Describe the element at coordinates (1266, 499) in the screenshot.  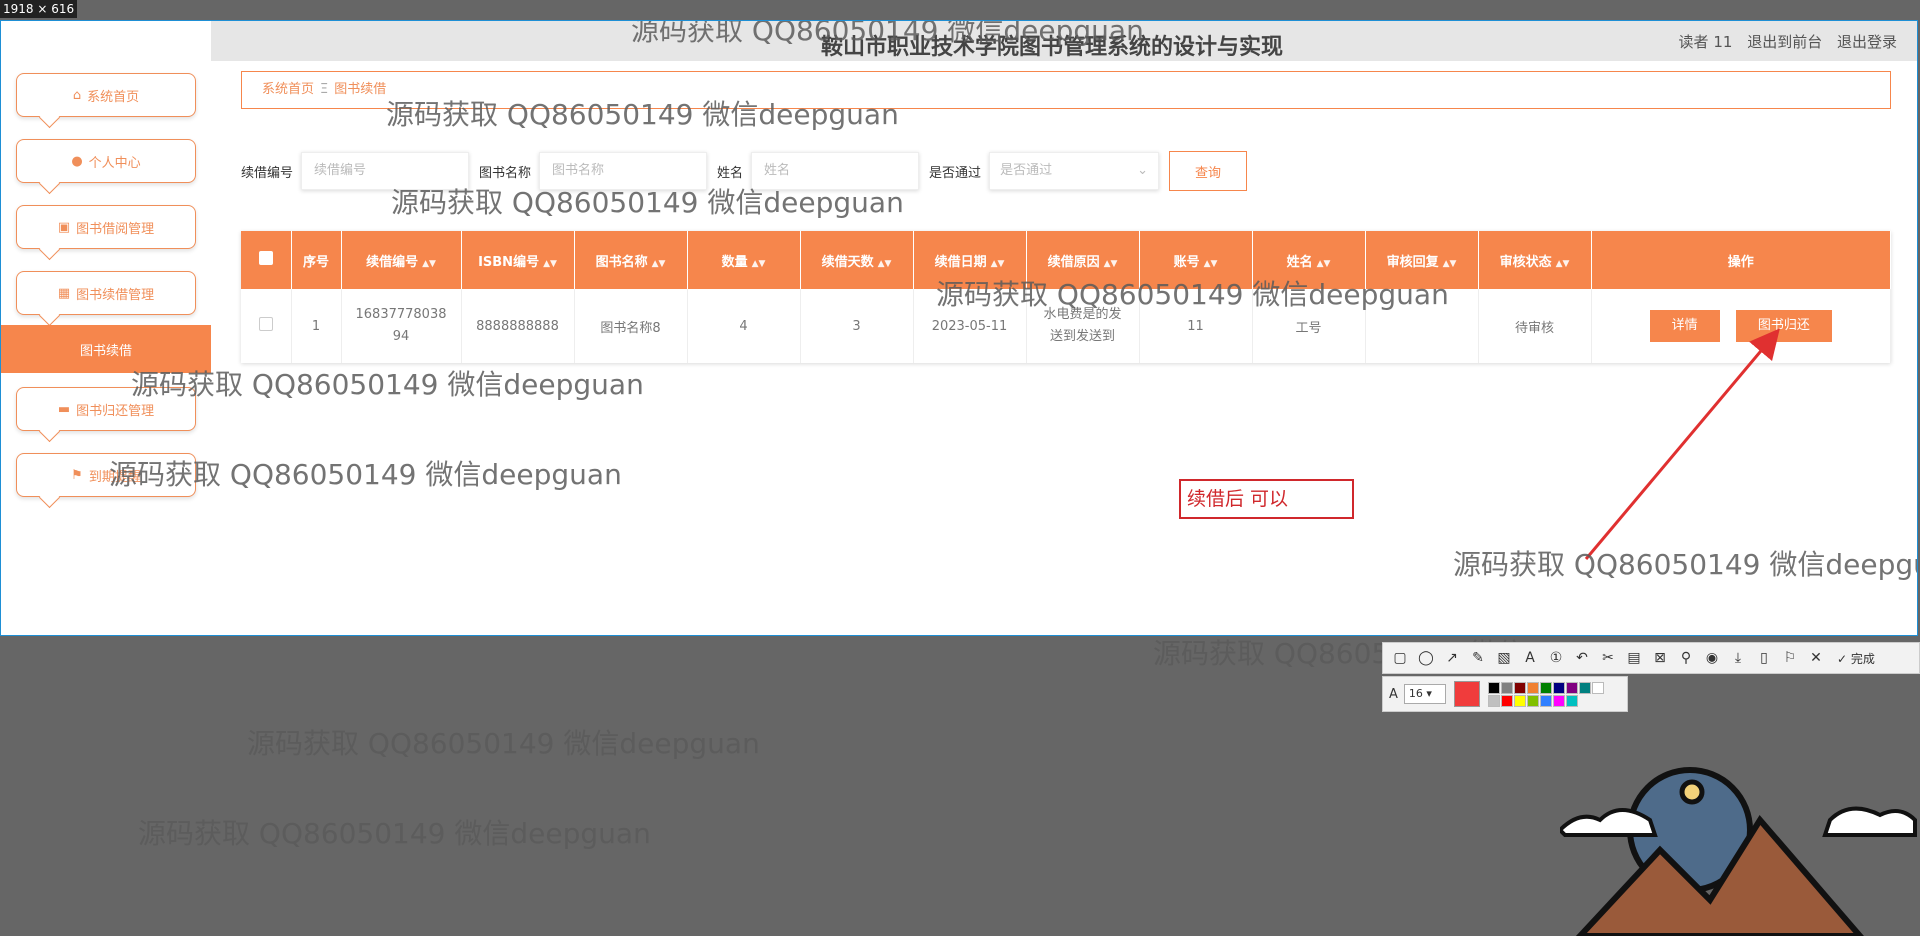
I see `annotation-note: 续借后 可以` at that location.